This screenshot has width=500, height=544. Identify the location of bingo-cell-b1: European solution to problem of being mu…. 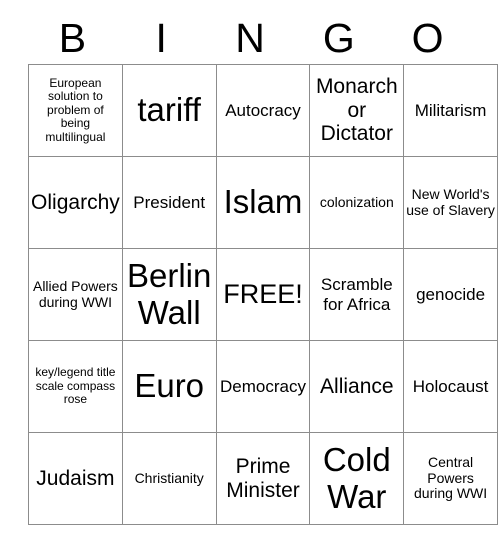
(75, 110).